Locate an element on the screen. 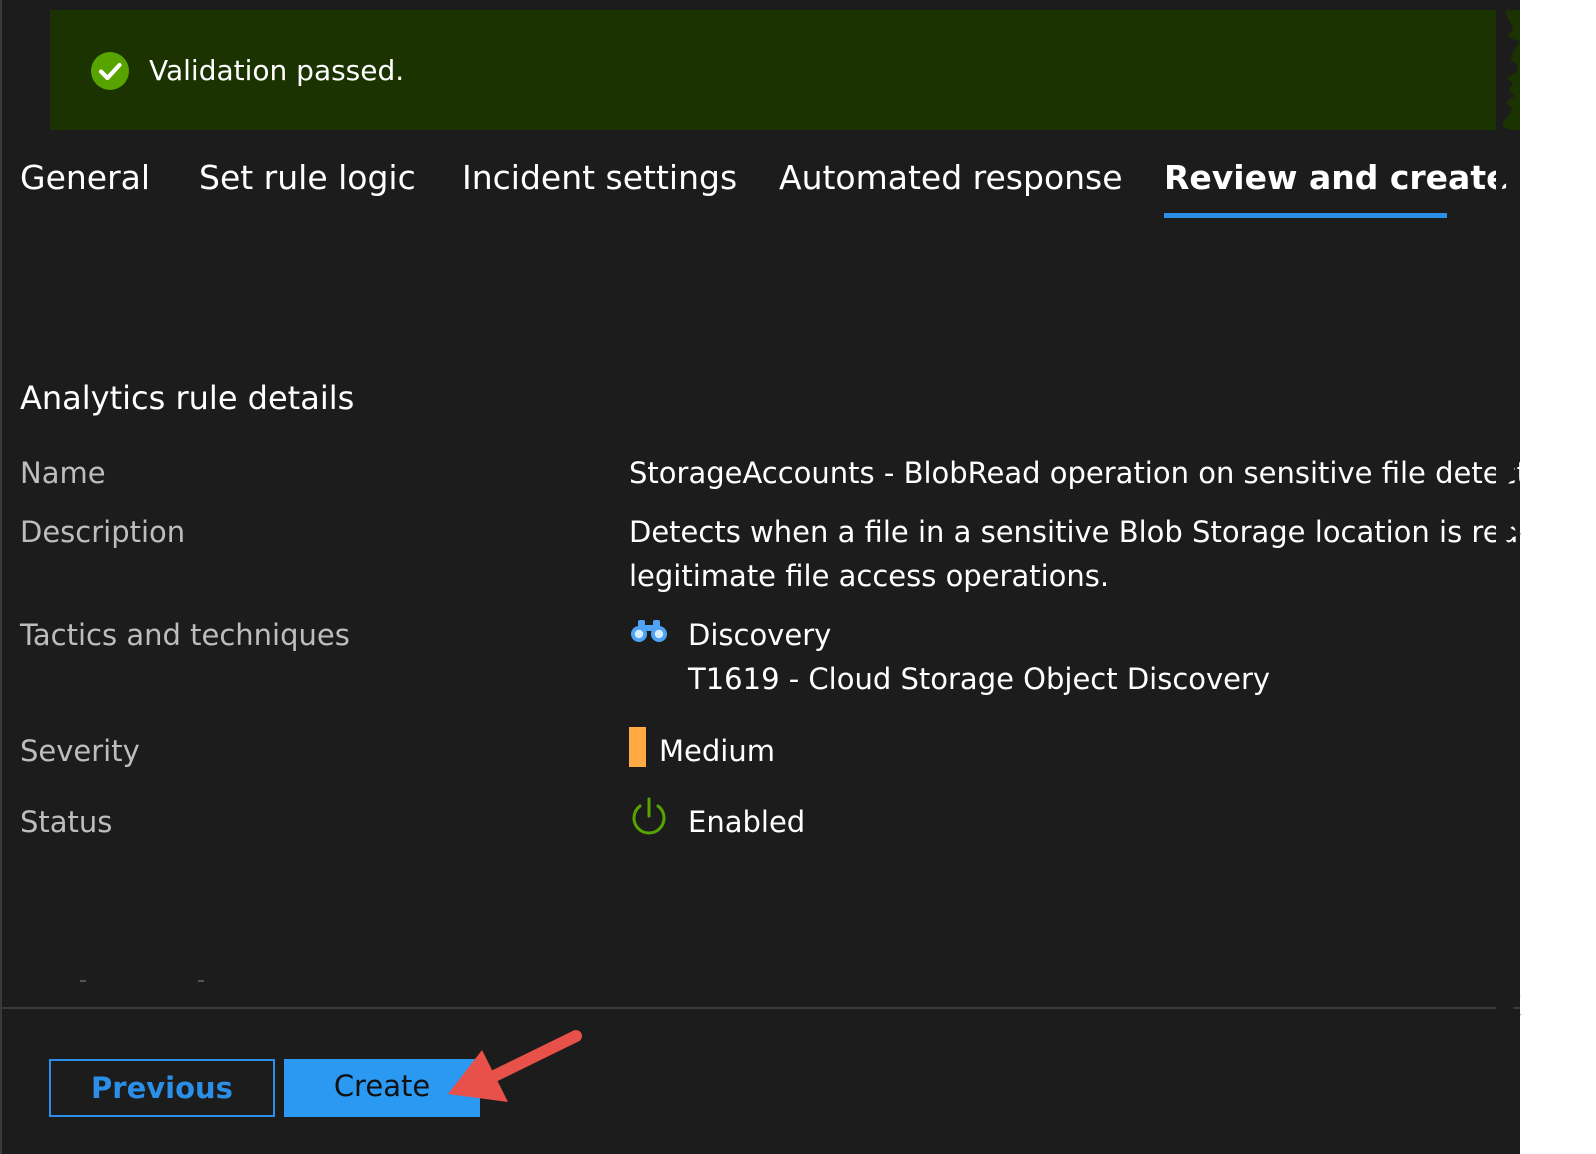 The height and width of the screenshot is (1154, 1596). check-circle-icon is located at coordinates (110, 71).